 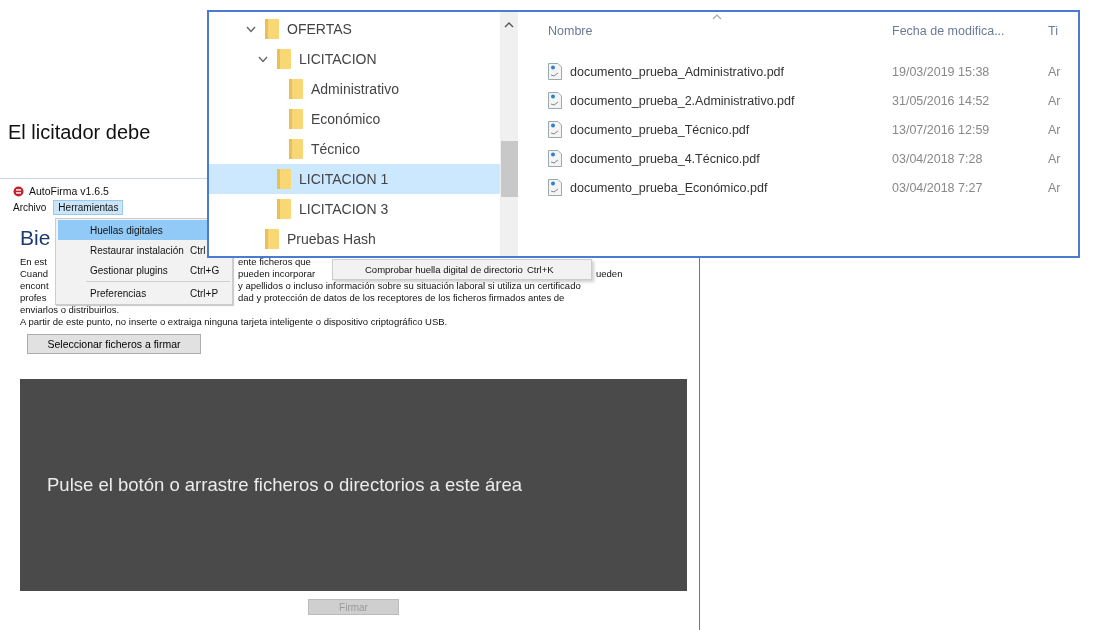 I want to click on body-text: Cuand, so click(x=34, y=274).